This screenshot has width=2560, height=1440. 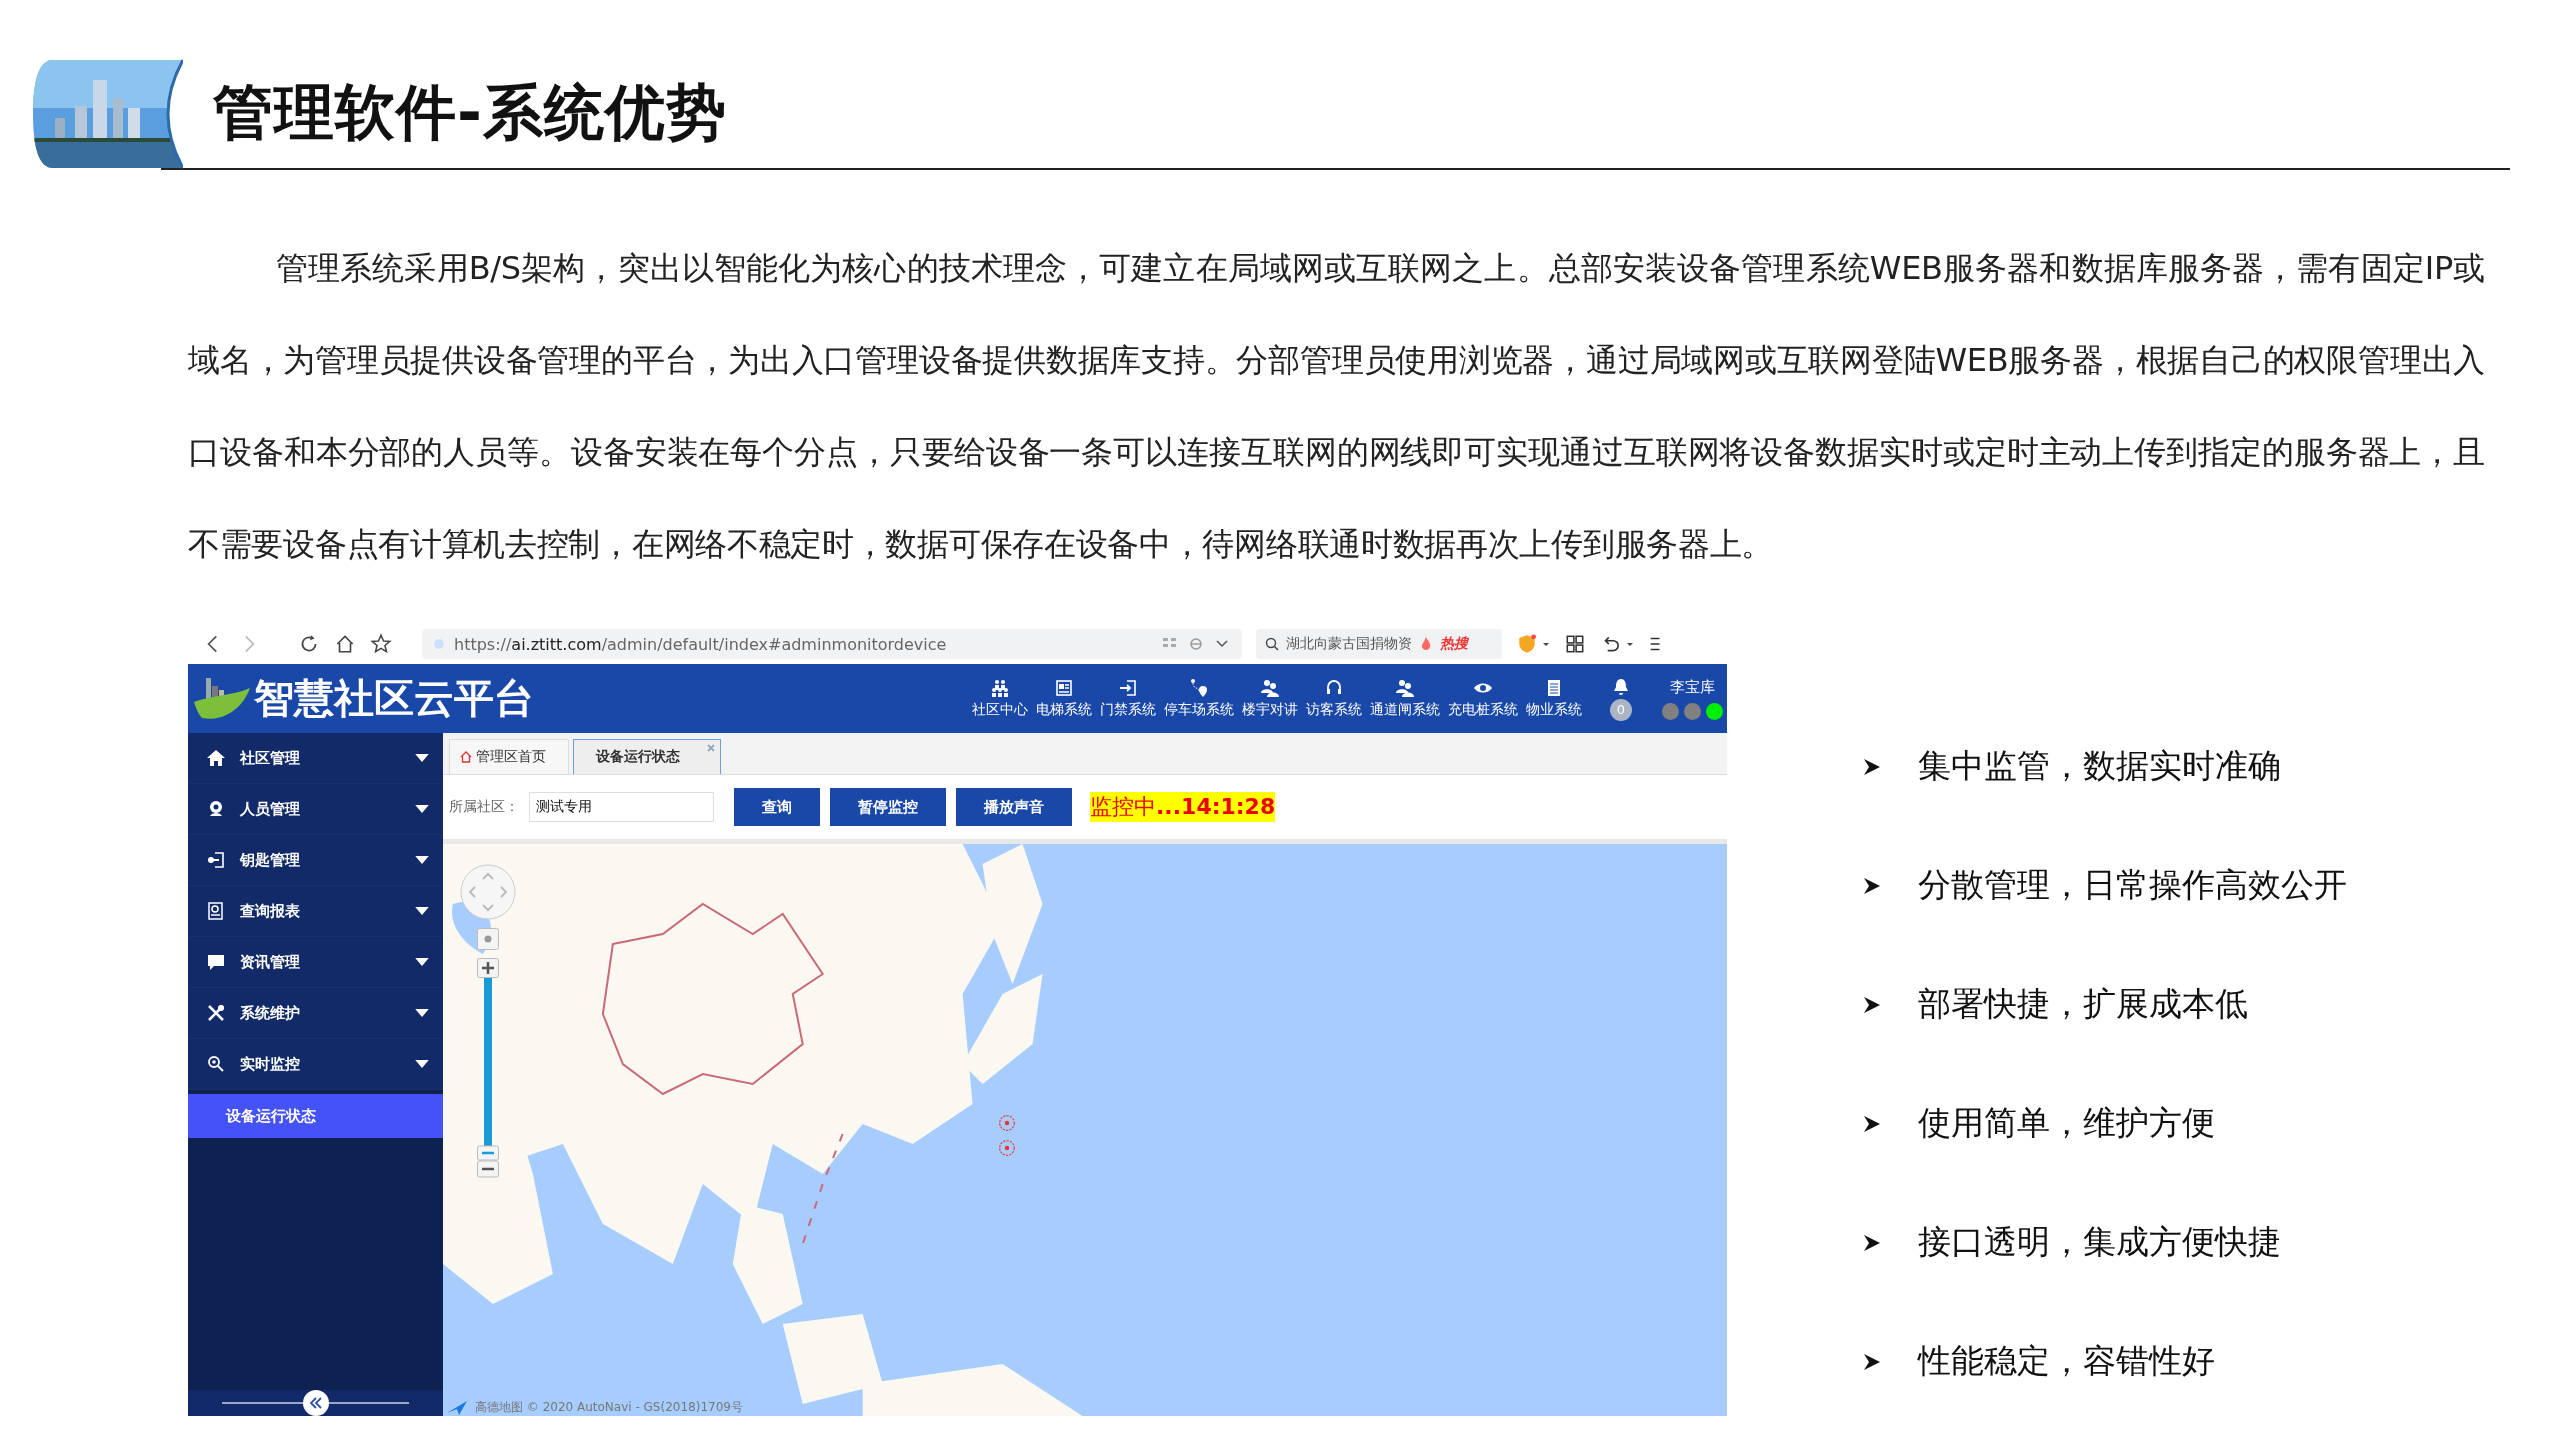 I want to click on sidebar-item: 钥匙管理, so click(x=315, y=860).